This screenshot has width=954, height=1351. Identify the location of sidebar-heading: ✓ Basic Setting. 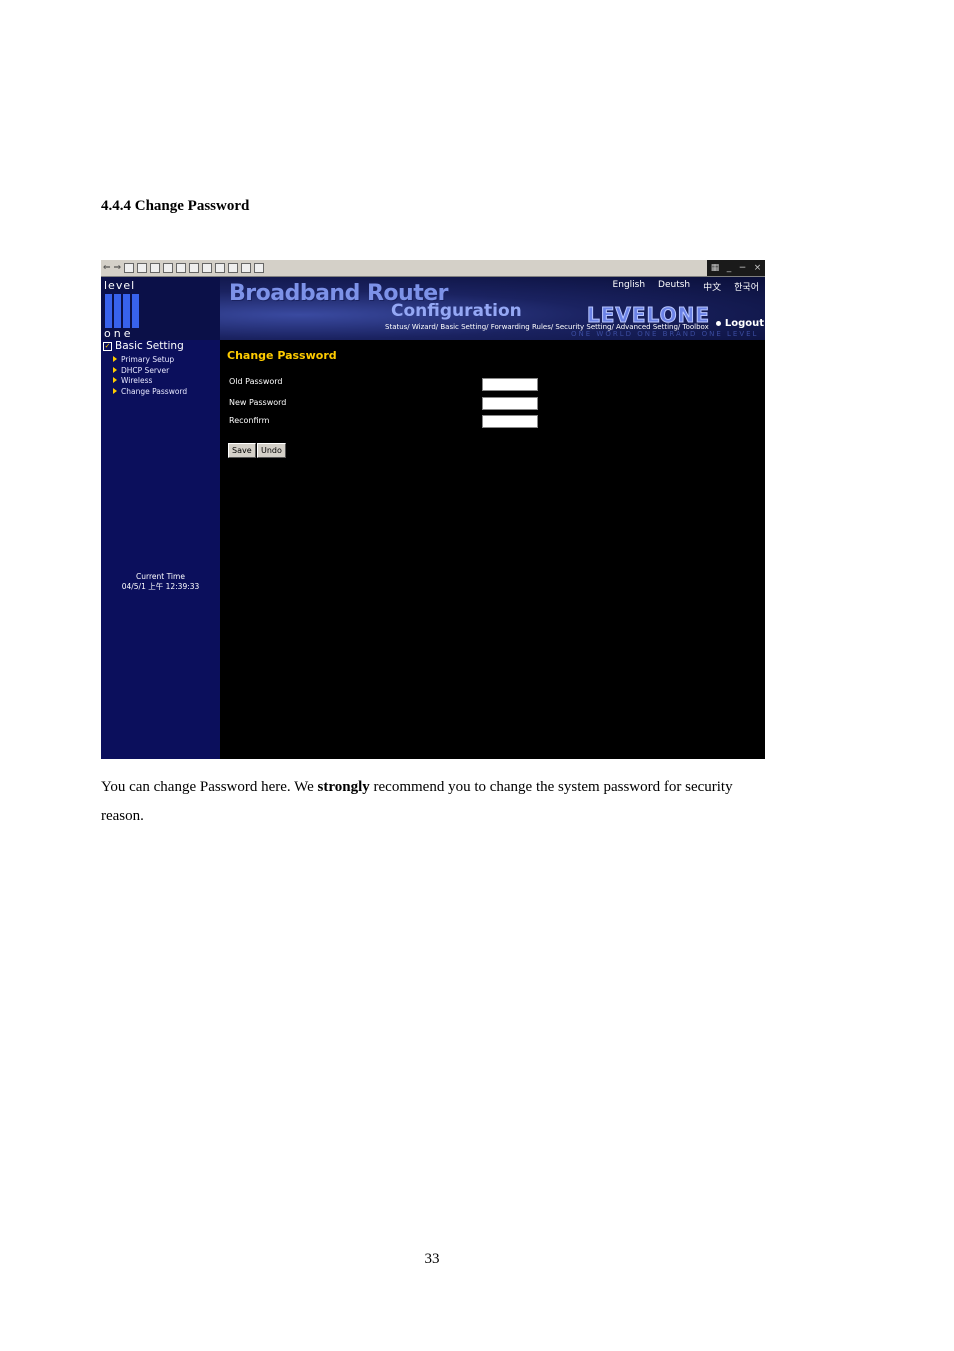
(143, 346).